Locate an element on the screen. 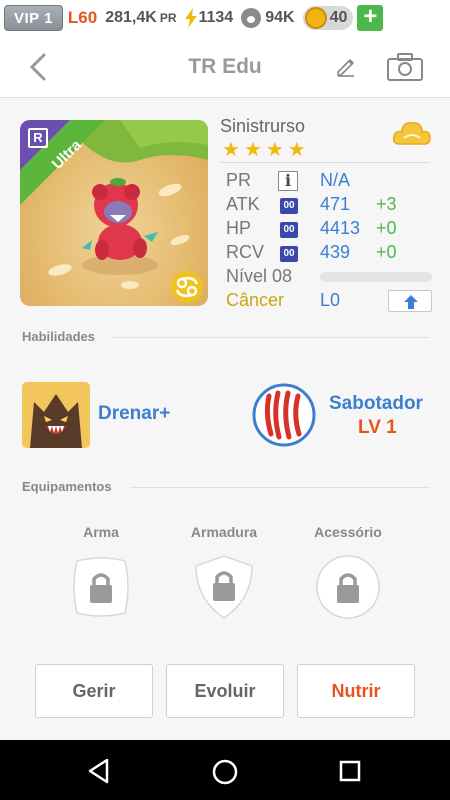 The image size is (450, 800). cancer-zodiac-icon is located at coordinates (187, 287).